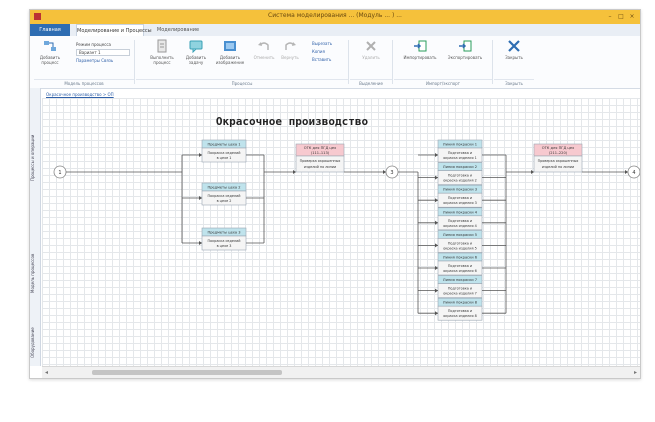 The width and height of the screenshot is (655, 422). I want to click on minimize-button: –, so click(610, 16).